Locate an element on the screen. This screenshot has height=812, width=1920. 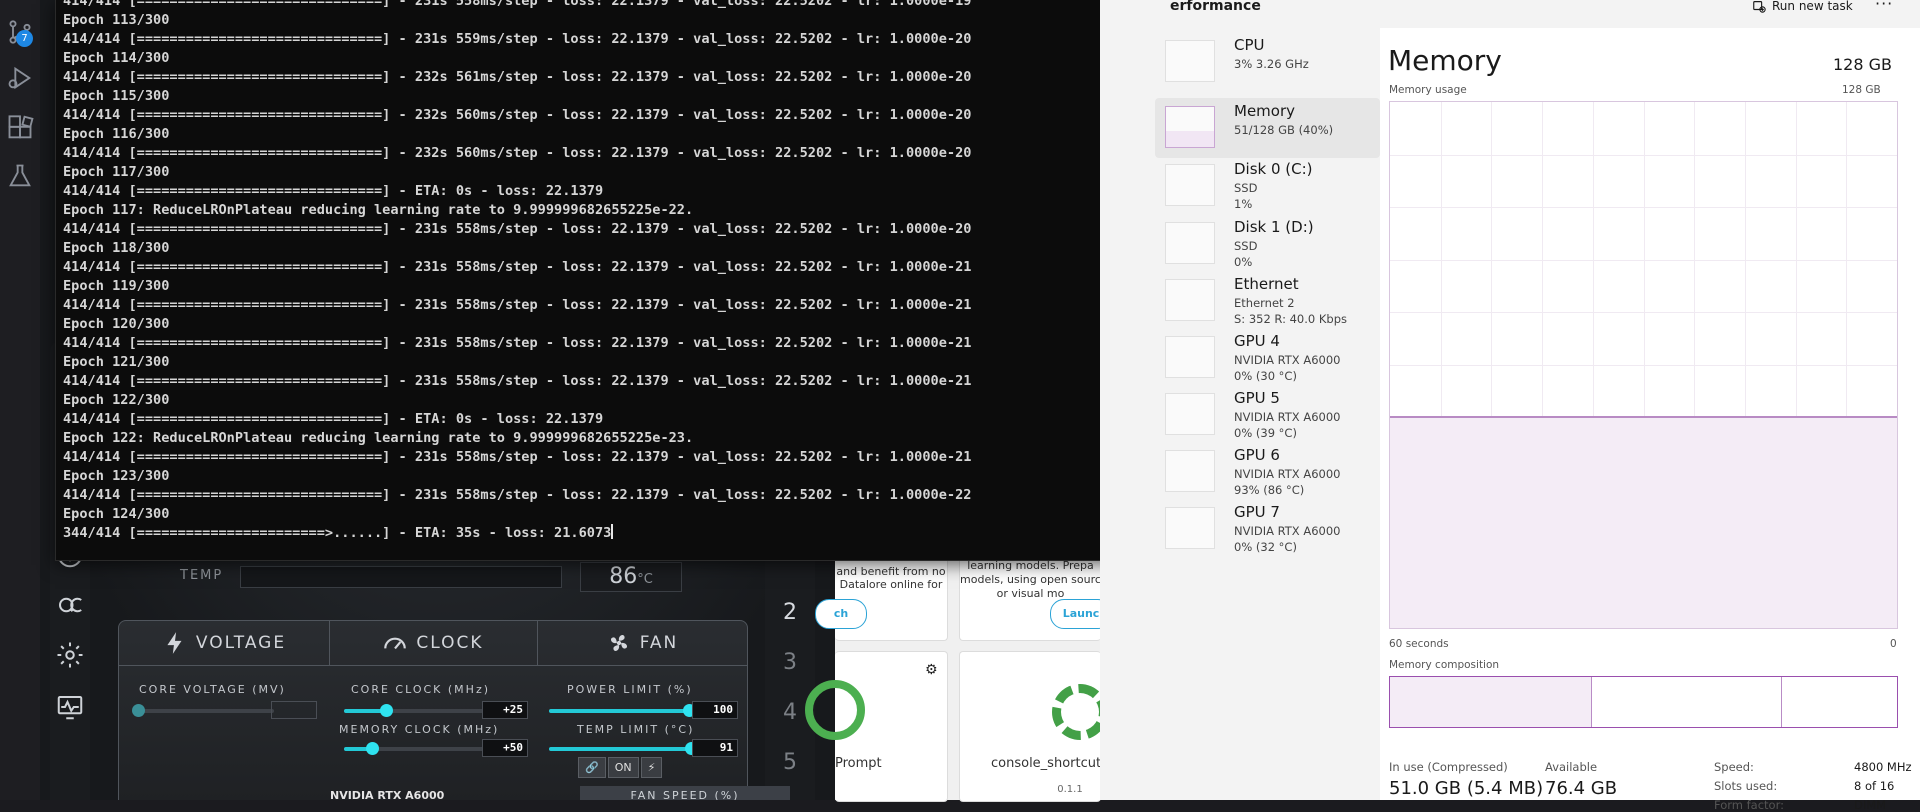
temp-value: 86 is located at coordinates (623, 576).